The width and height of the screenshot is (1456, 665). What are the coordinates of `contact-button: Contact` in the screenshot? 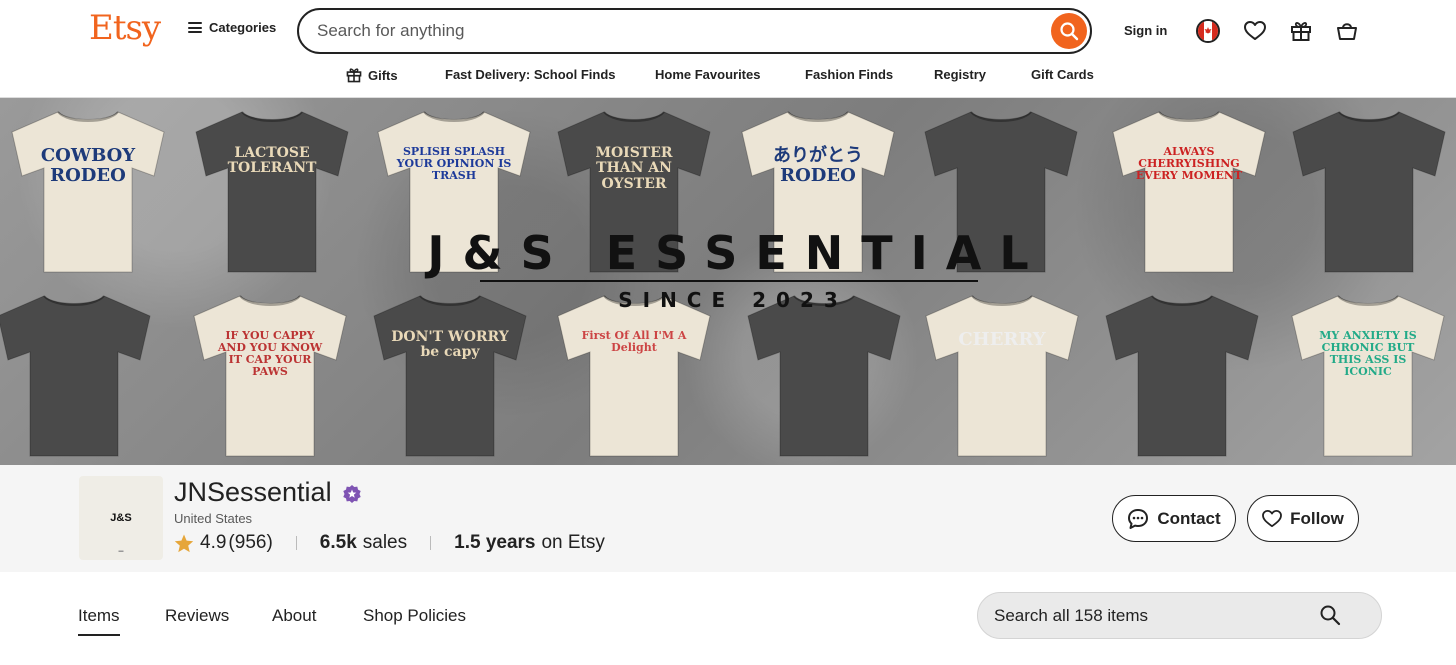 It's located at (1174, 518).